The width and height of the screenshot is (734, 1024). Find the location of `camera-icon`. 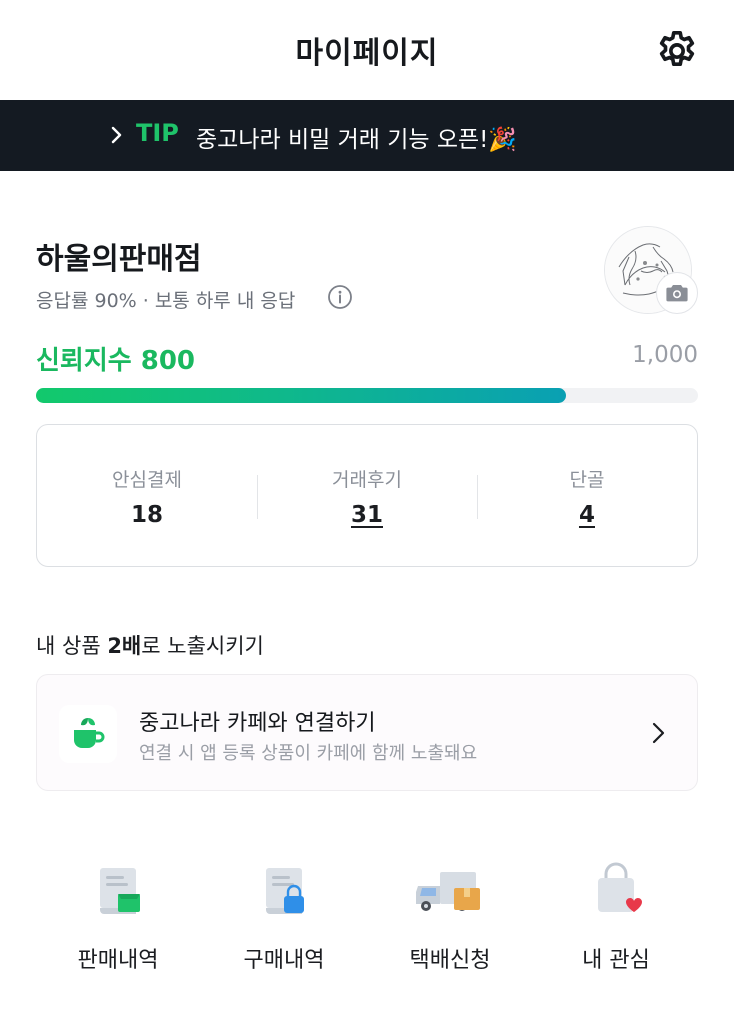

camera-icon is located at coordinates (677, 293).